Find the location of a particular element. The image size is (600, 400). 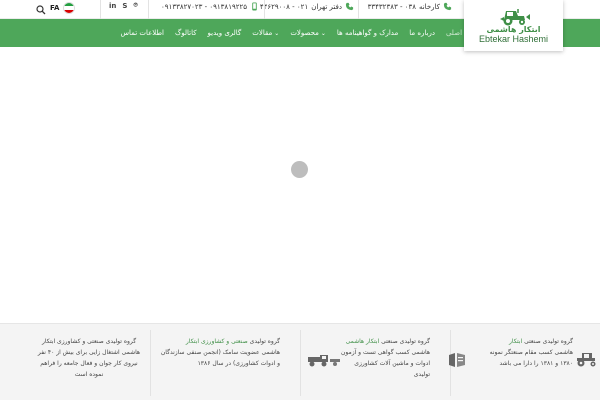

mobile-contact: ۰۹۱۳۸۱۹۲۲۵ - ۰۹۱۳۳۸۲۷۰۲۳ is located at coordinates (210, 6).